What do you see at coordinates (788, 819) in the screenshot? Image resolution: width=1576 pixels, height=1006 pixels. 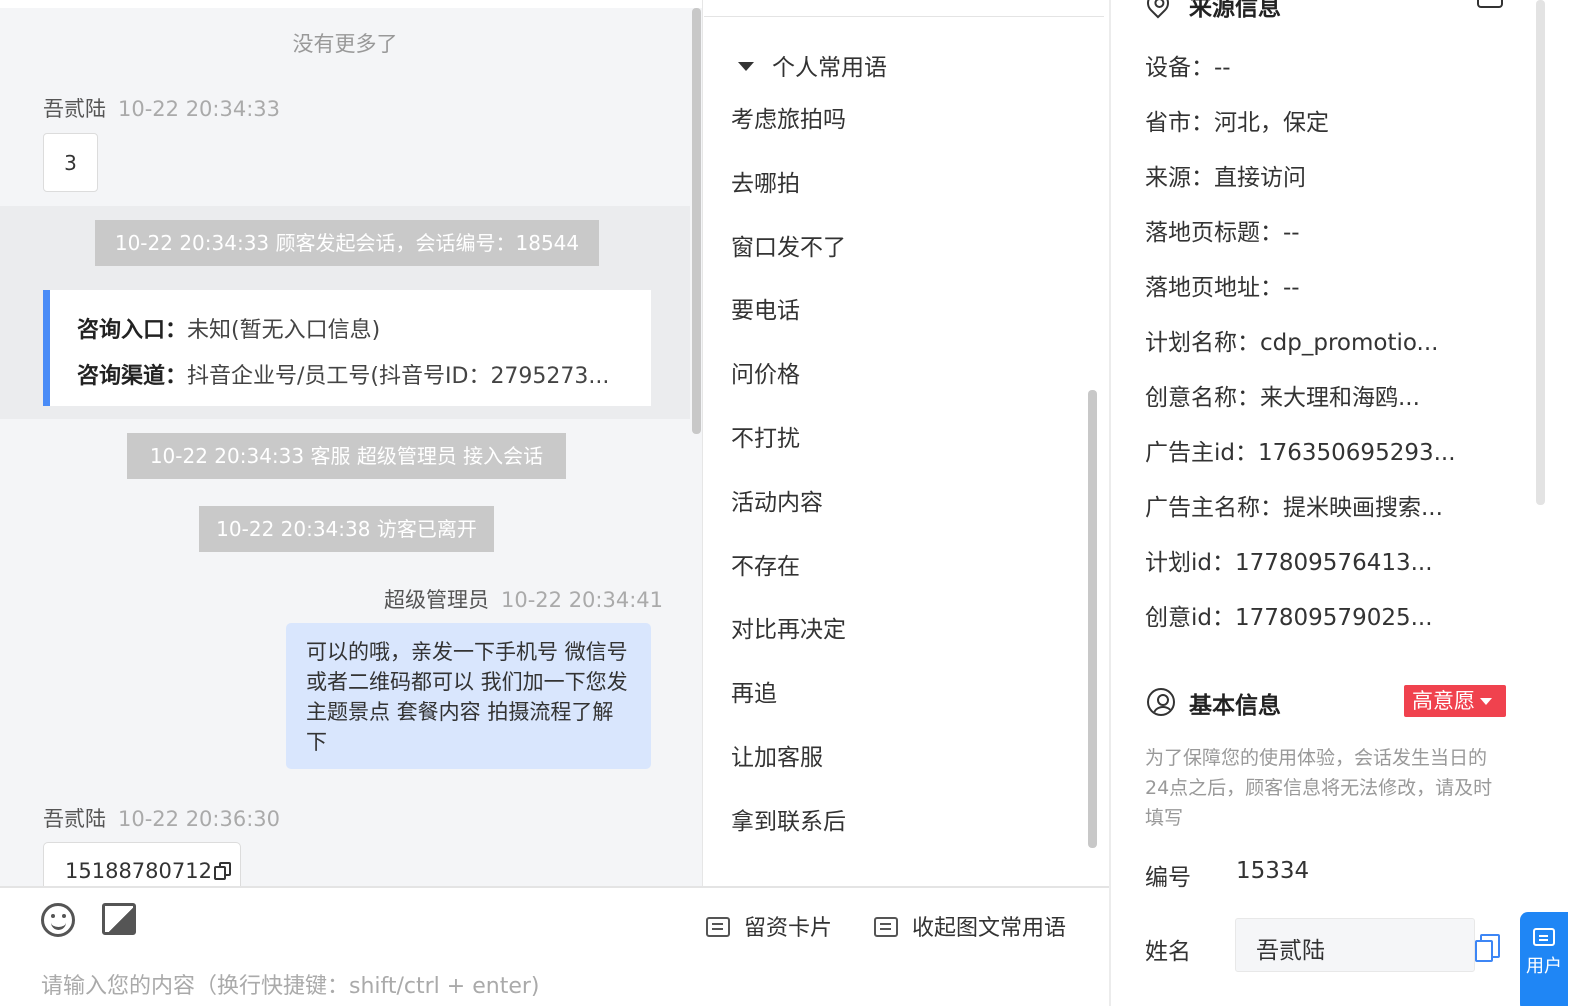 I see `phrase-item: 拿到联系后` at bounding box center [788, 819].